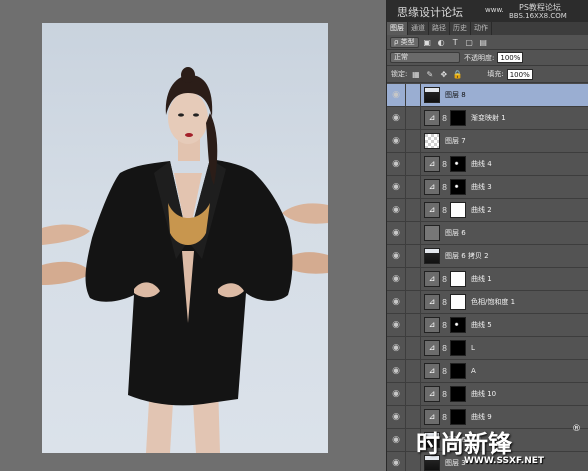  I want to click on layer-row: ◉ ⊿ 8 渐变映射 1, so click(487, 118).